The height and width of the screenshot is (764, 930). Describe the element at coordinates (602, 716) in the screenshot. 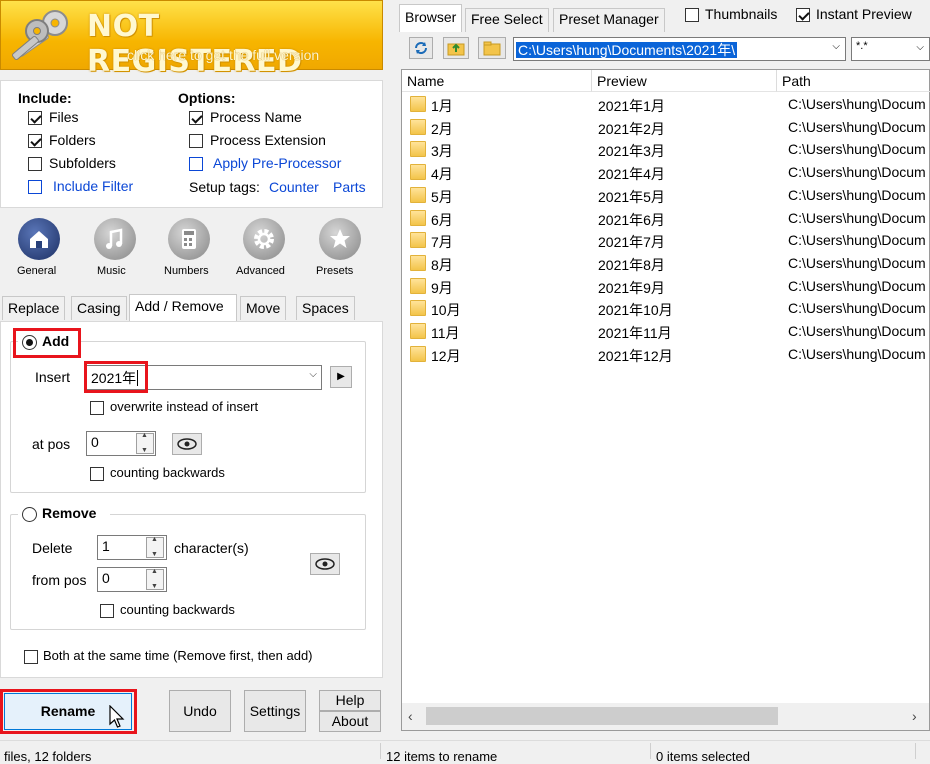

I see `scrollbar-thumb` at that location.